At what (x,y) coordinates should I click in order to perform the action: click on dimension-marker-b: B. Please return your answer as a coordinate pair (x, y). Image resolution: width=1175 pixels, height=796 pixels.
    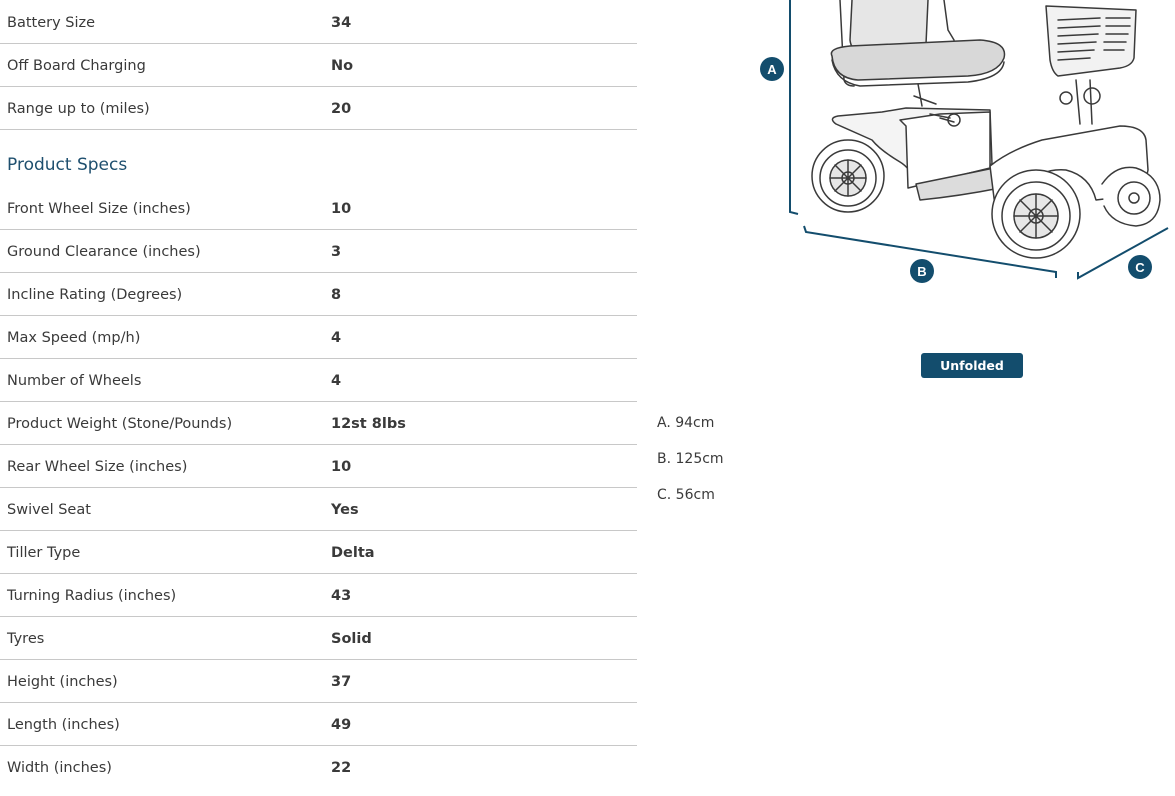
    Looking at the image, I should click on (922, 271).